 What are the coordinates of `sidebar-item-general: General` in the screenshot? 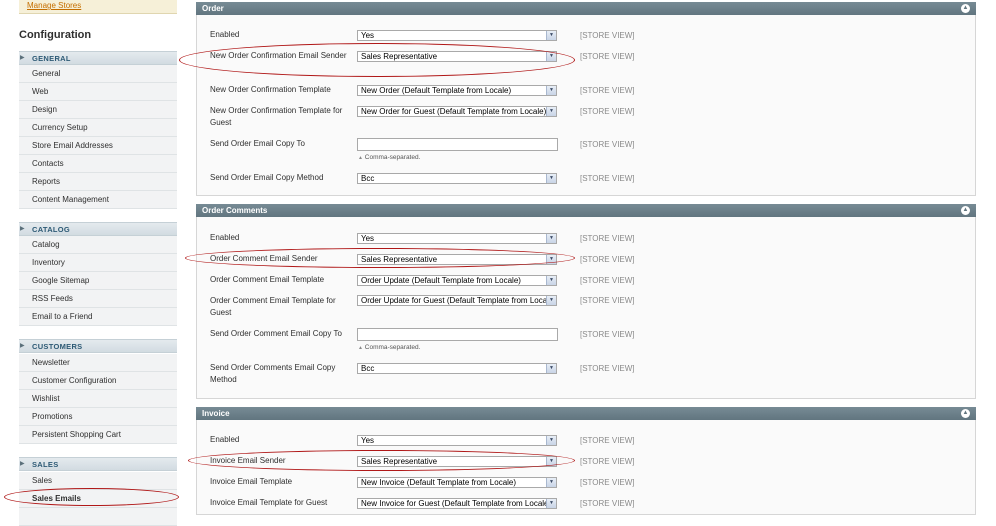 It's located at (98, 74).